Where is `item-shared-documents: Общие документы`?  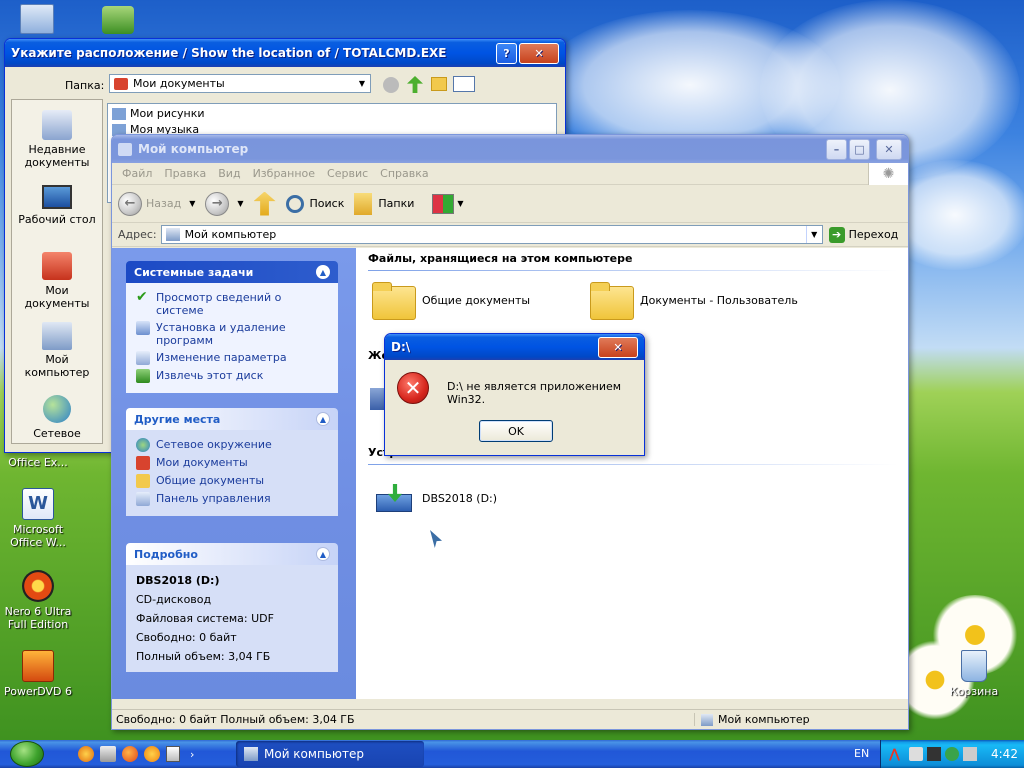
item-shared-documents: Общие документы is located at coordinates (450, 300).